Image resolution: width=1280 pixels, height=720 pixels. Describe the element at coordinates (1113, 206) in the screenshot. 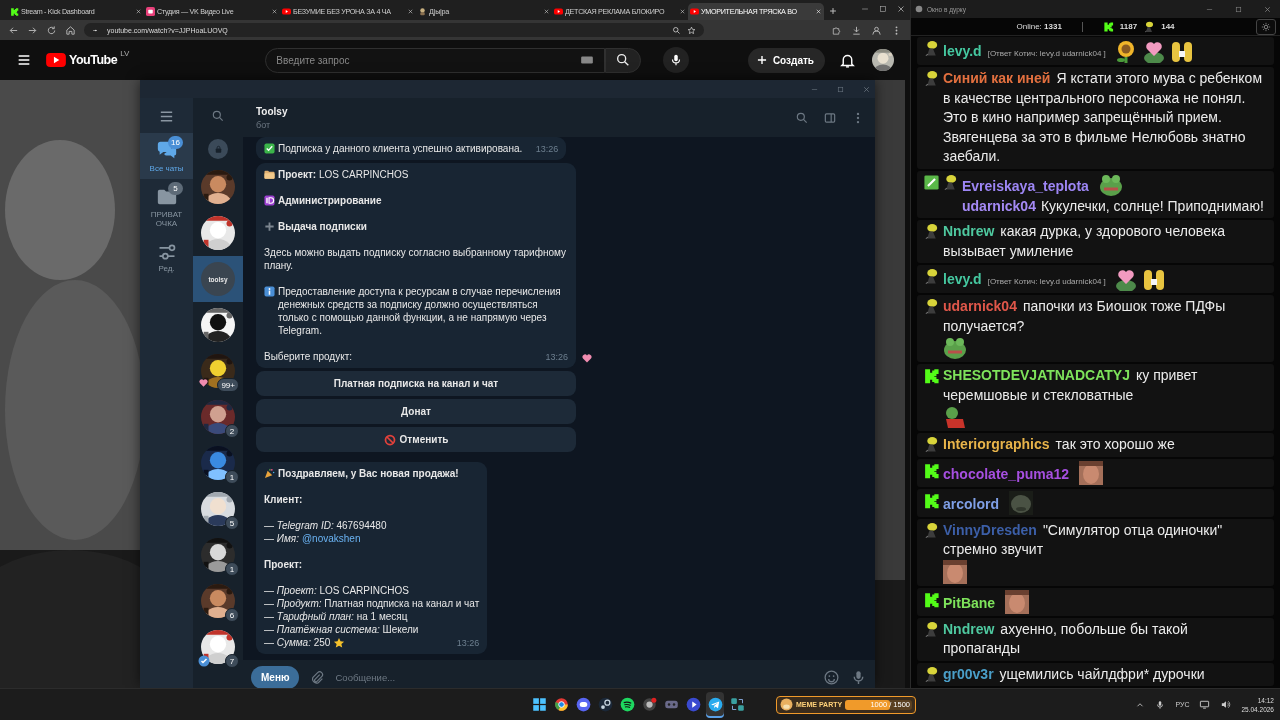

I see `message-text: udarnick04 Кукулечки, солнце! Приподнимаю!` at that location.